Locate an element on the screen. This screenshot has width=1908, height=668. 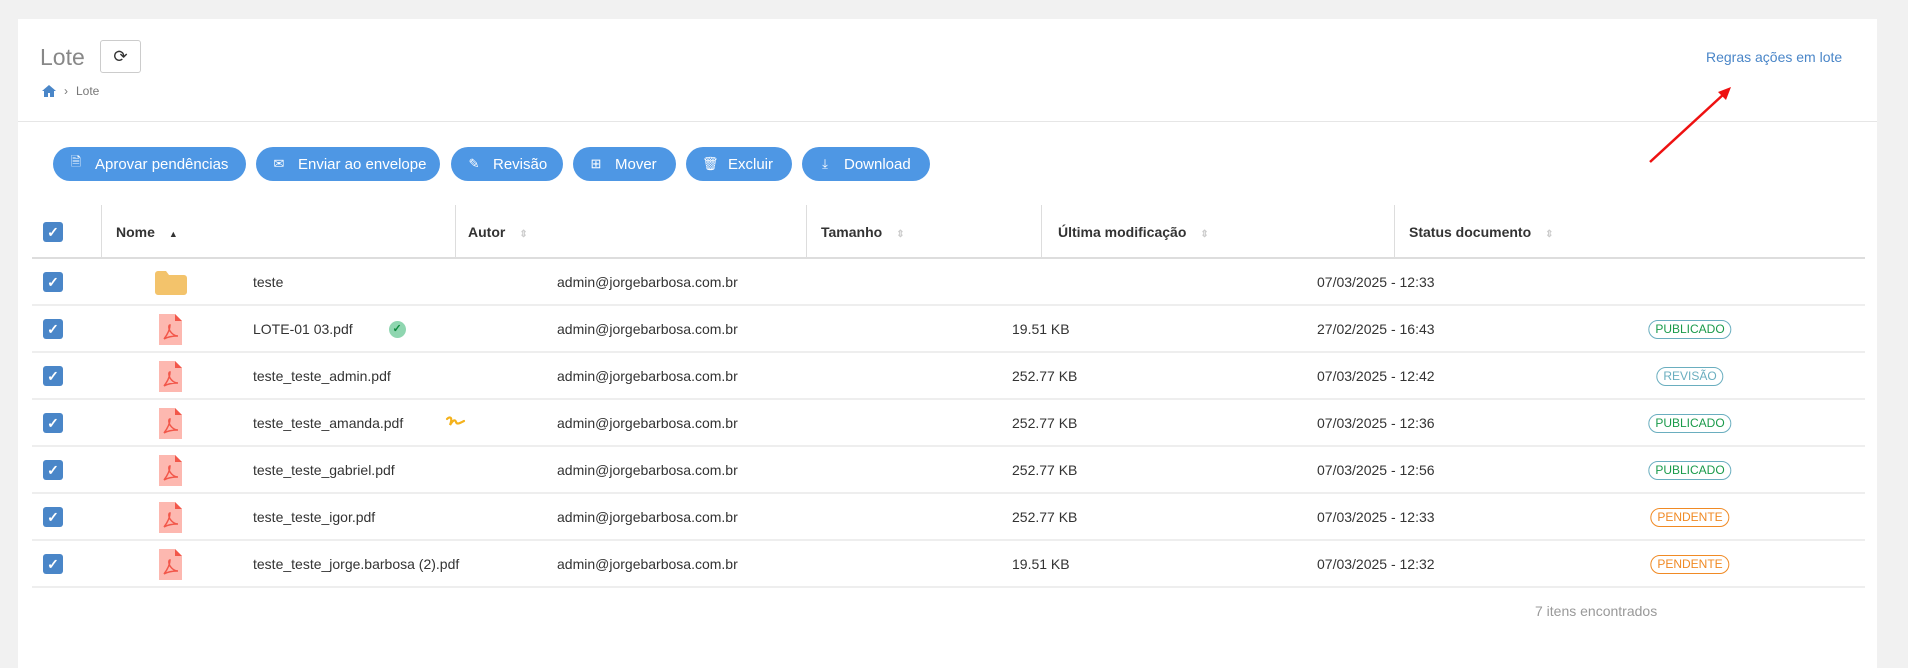
enviar-ao-envelope-button: ✉ Enviar ao envelope is located at coordinates (348, 164).